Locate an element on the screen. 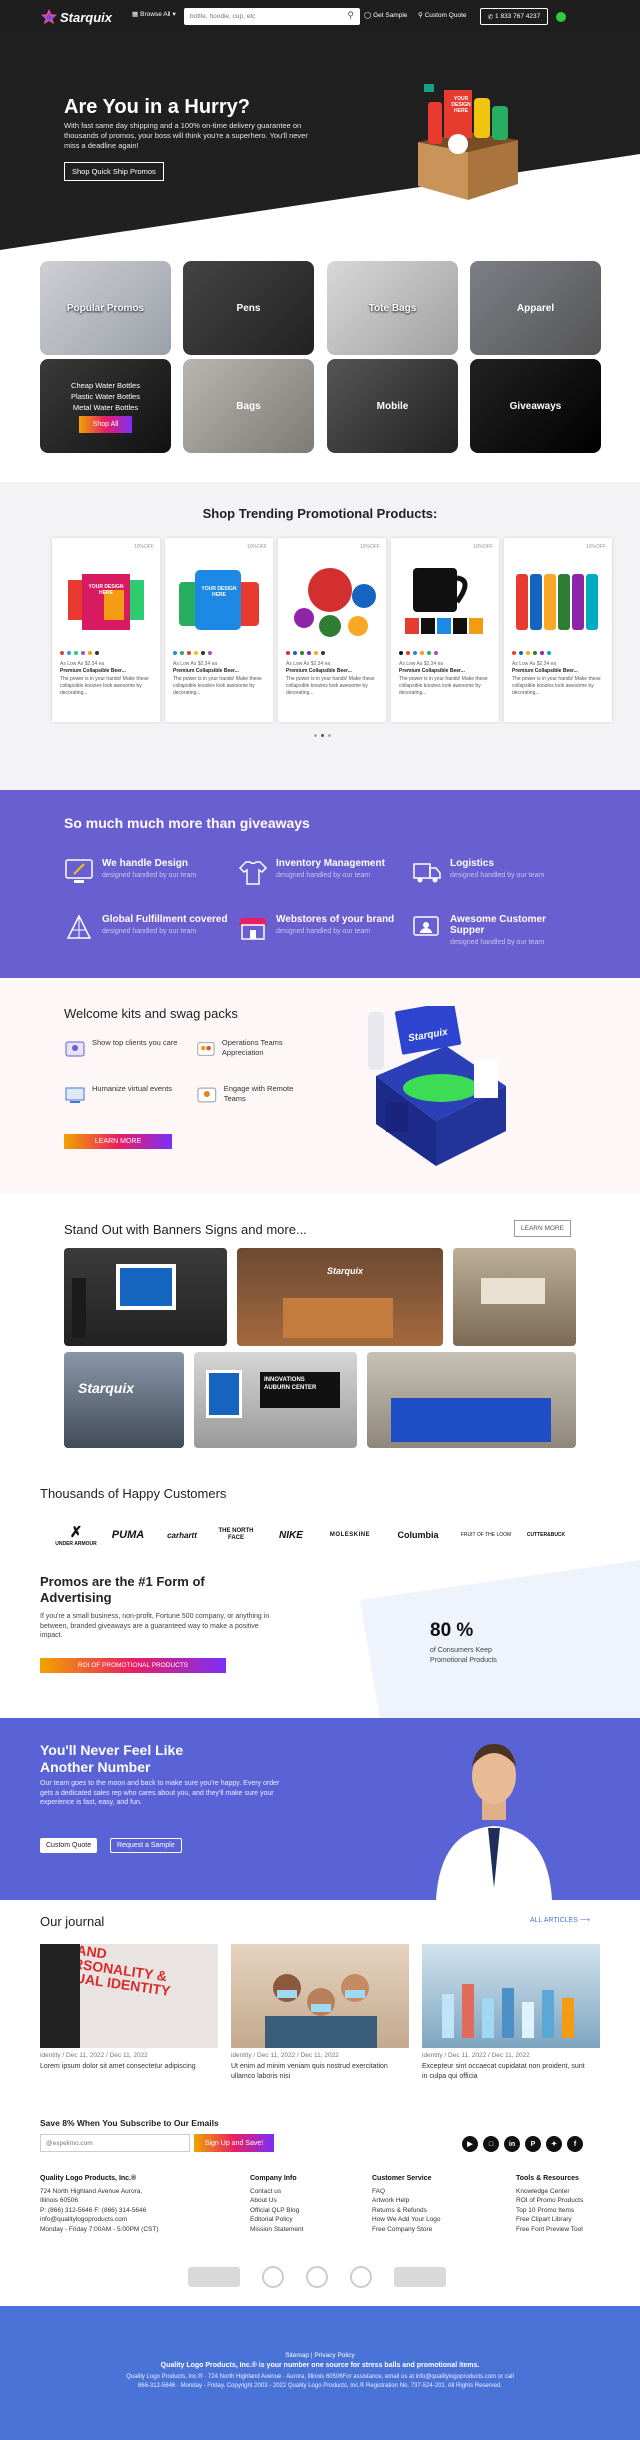 This screenshot has height=2440, width=640. linkedin-icon: in is located at coordinates (512, 2144).